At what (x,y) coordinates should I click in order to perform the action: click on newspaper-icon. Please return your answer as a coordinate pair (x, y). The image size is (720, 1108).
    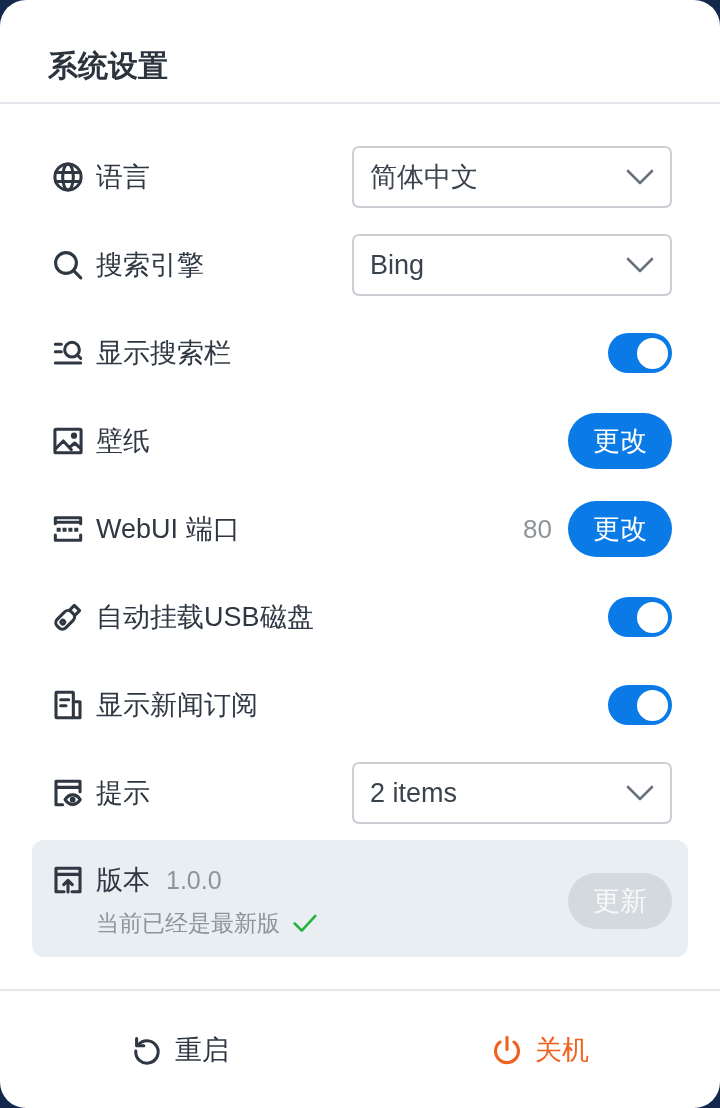
    Looking at the image, I should click on (68, 705).